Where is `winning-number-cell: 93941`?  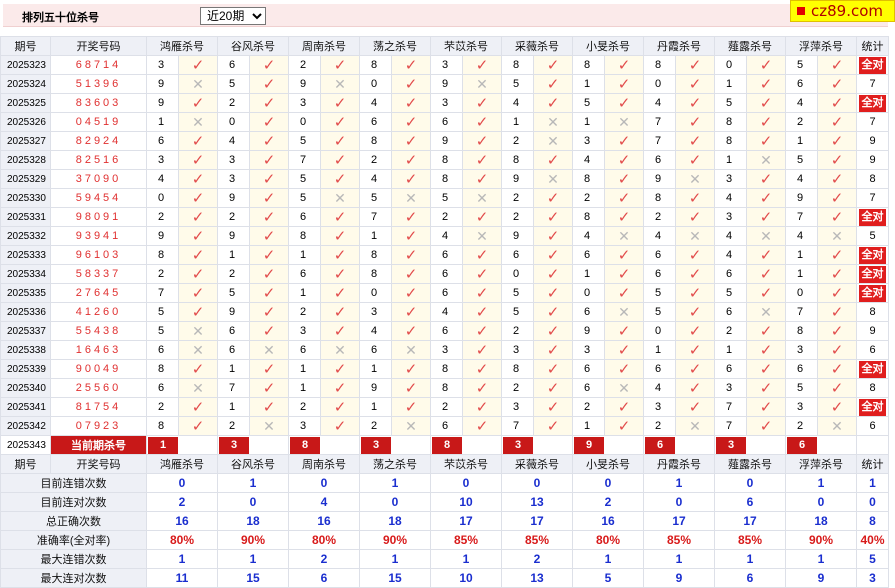 winning-number-cell: 93941 is located at coordinates (98, 236).